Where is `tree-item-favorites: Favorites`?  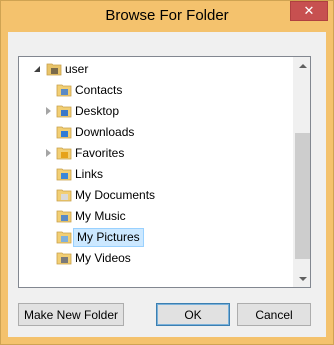
tree-item-favorites: Favorites is located at coordinates (156, 153).